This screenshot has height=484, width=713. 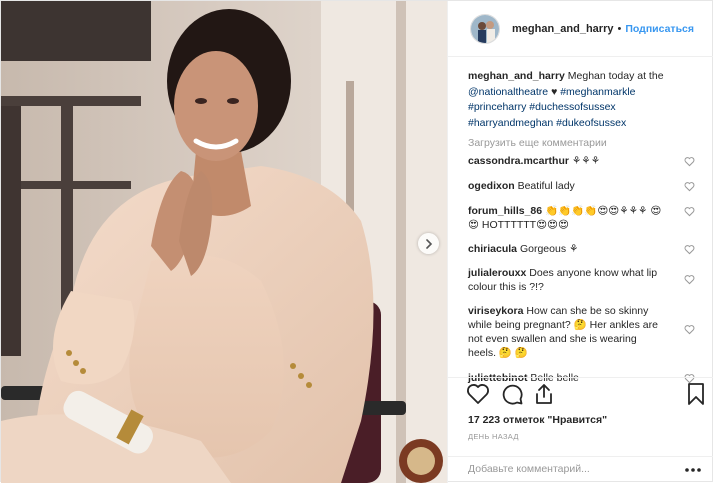 I want to click on avatar, so click(x=485, y=28).